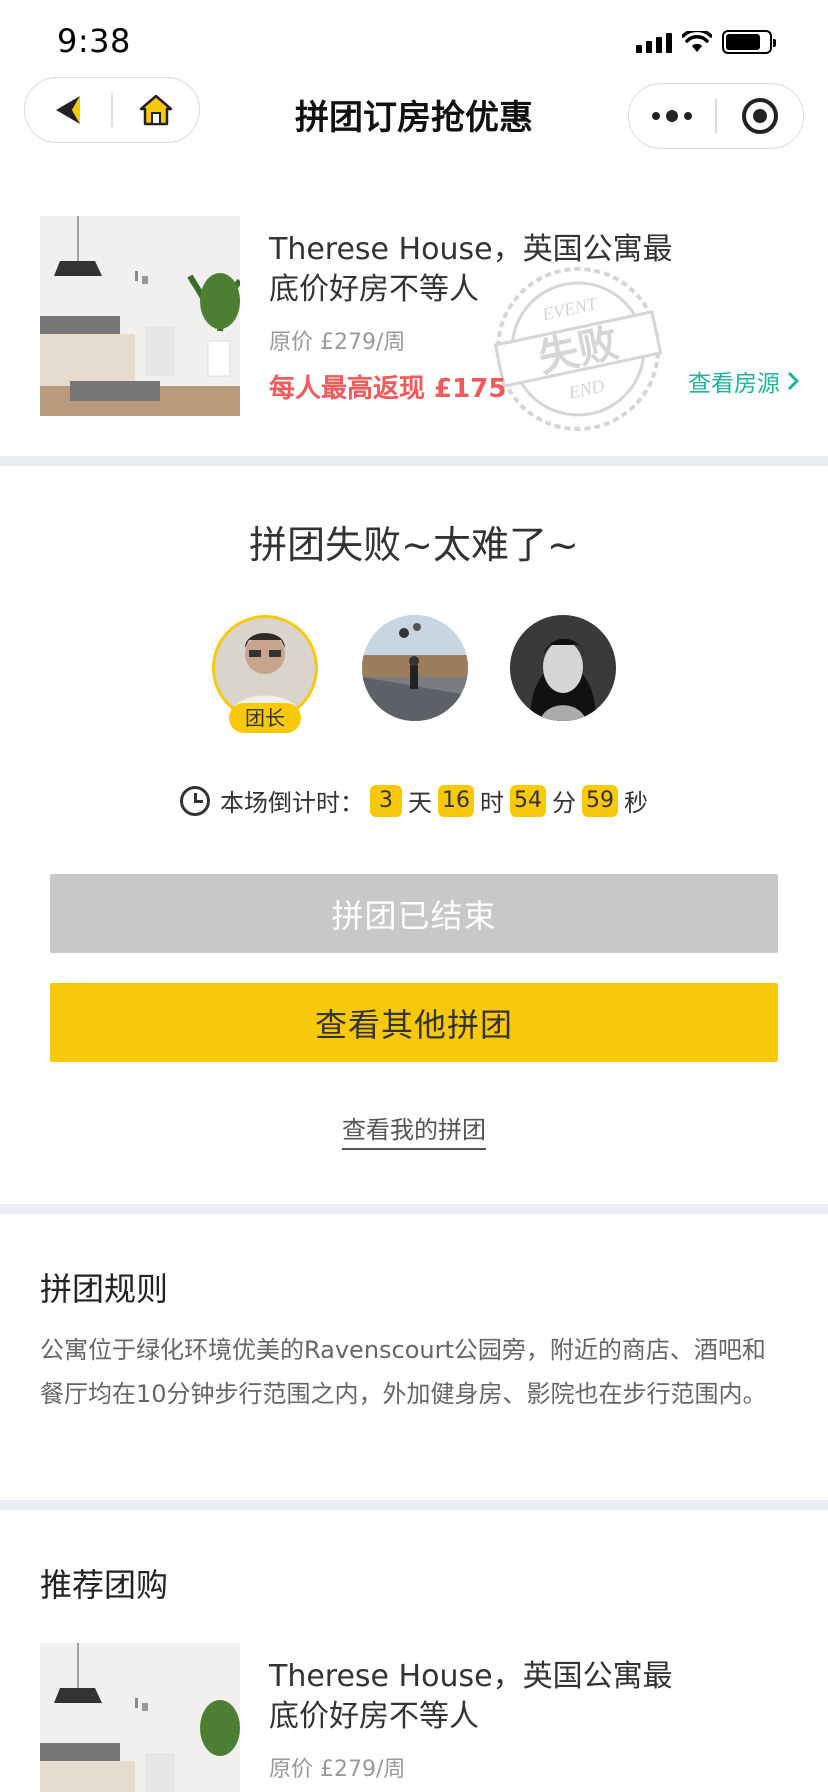 Image resolution: width=828 pixels, height=1792 pixels. I want to click on view-other-groups-button: 查看其他拼团, so click(414, 1022).